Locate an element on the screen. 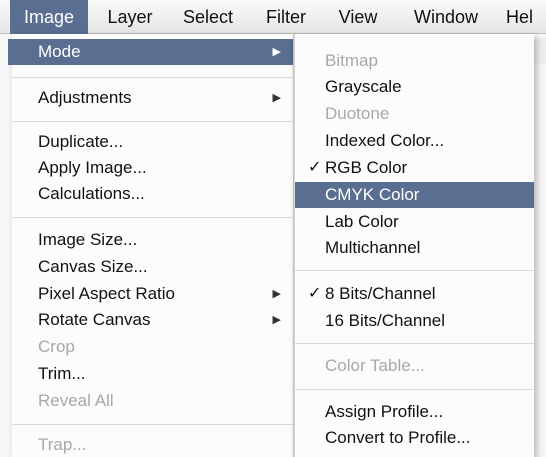 This screenshot has height=457, width=546. mode-item-cmyk-color: CMYK Color is located at coordinates (414, 195).